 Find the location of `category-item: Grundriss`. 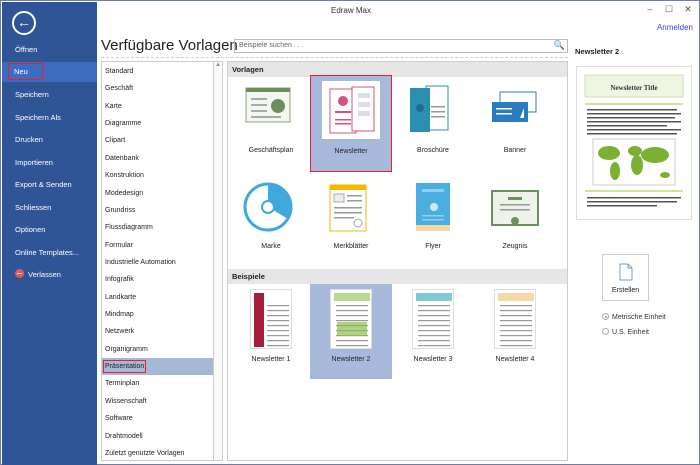

category-item: Grundriss is located at coordinates (157, 210).